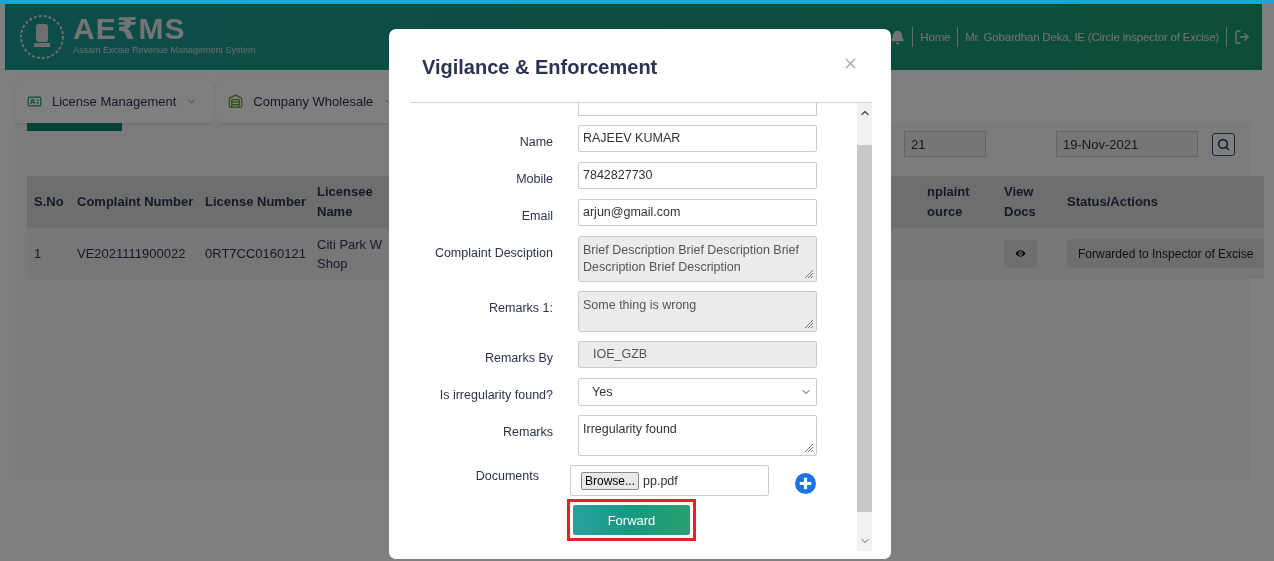 Image resolution: width=1274 pixels, height=561 pixels. I want to click on file-field: Browse... pp.pdf, so click(669, 480).